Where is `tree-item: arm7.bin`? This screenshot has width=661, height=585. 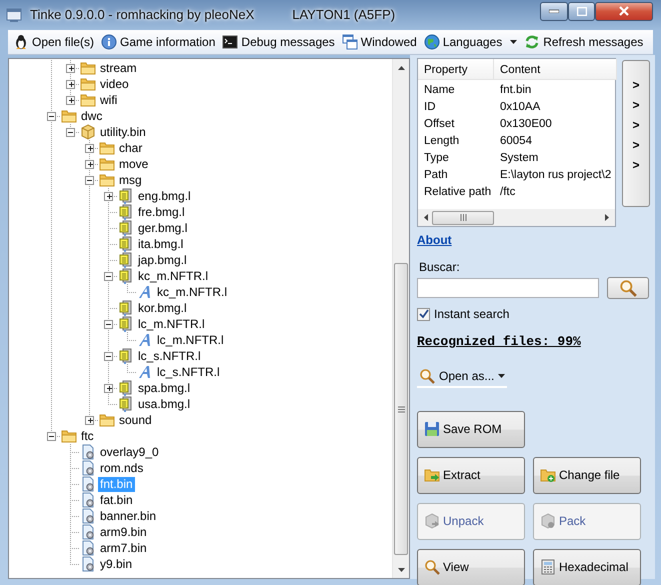 tree-item: arm7.bin is located at coordinates (123, 548).